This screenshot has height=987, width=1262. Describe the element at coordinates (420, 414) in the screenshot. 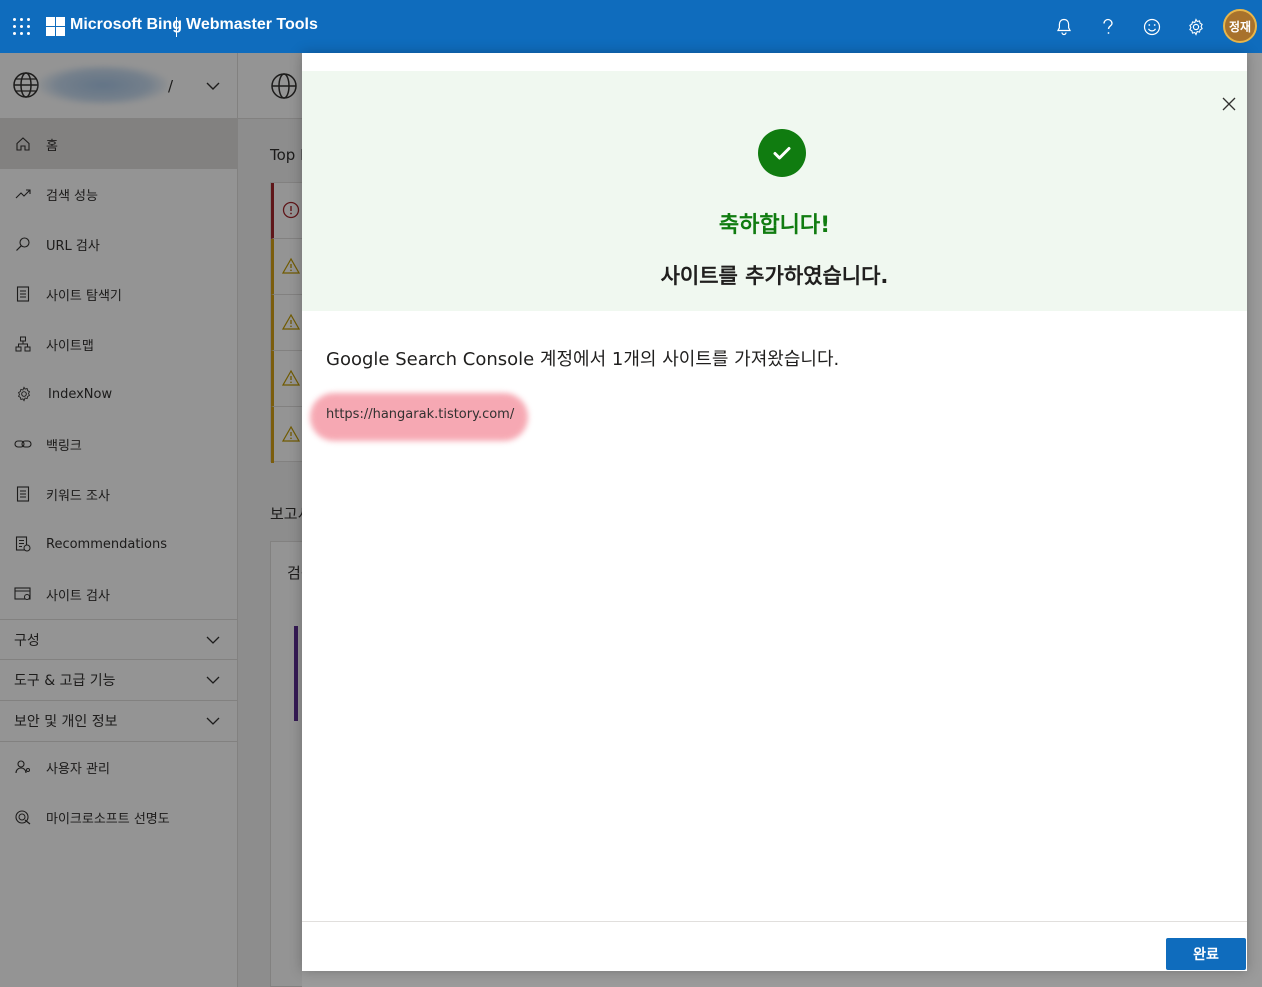

I see `imported-site-url: https://hangarak.tistory.com/` at that location.